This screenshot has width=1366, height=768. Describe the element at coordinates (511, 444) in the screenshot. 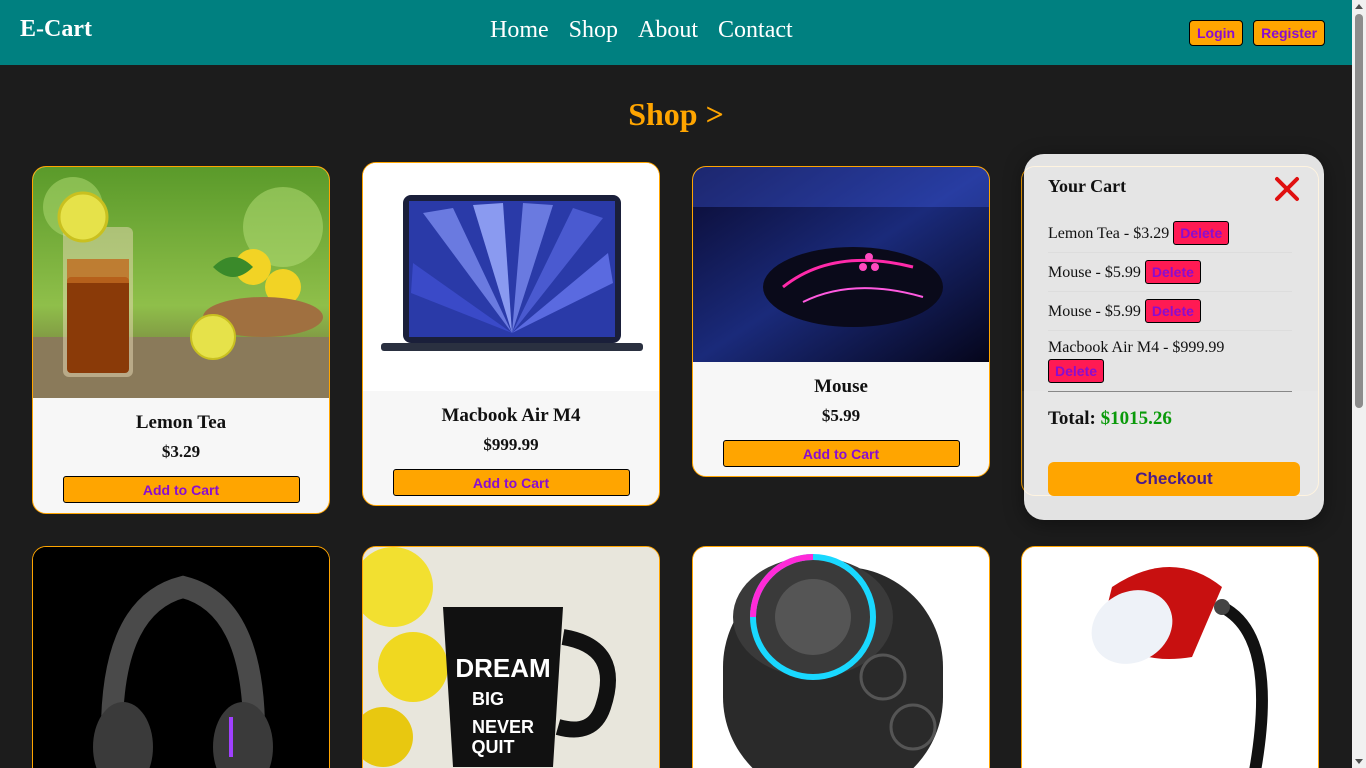

I see `product-price: $999.99` at that location.